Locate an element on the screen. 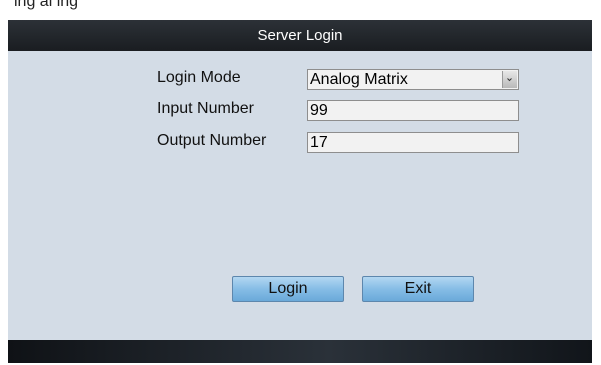  background-text-strip: ing al ing is located at coordinates (300, 10).